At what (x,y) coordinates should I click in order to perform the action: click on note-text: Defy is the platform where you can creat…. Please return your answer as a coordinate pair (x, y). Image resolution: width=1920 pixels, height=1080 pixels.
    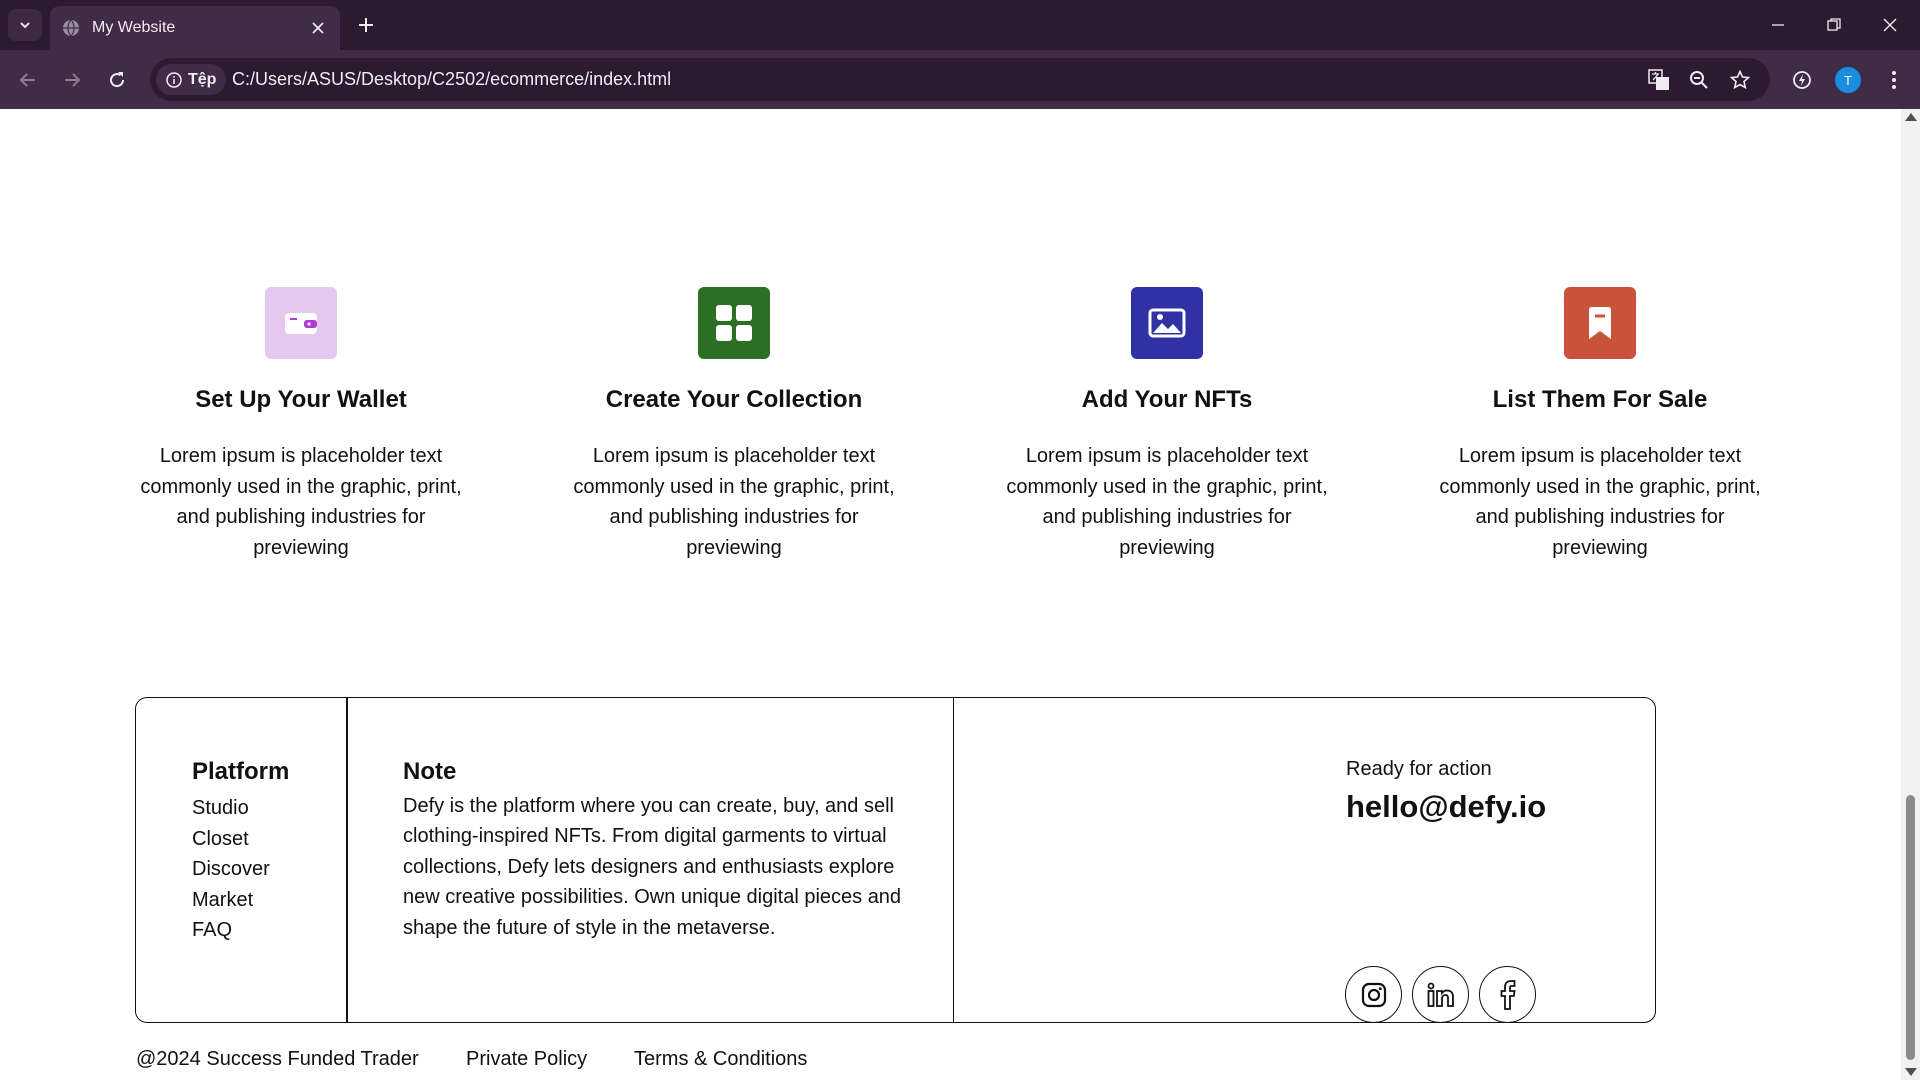
    Looking at the image, I should click on (652, 866).